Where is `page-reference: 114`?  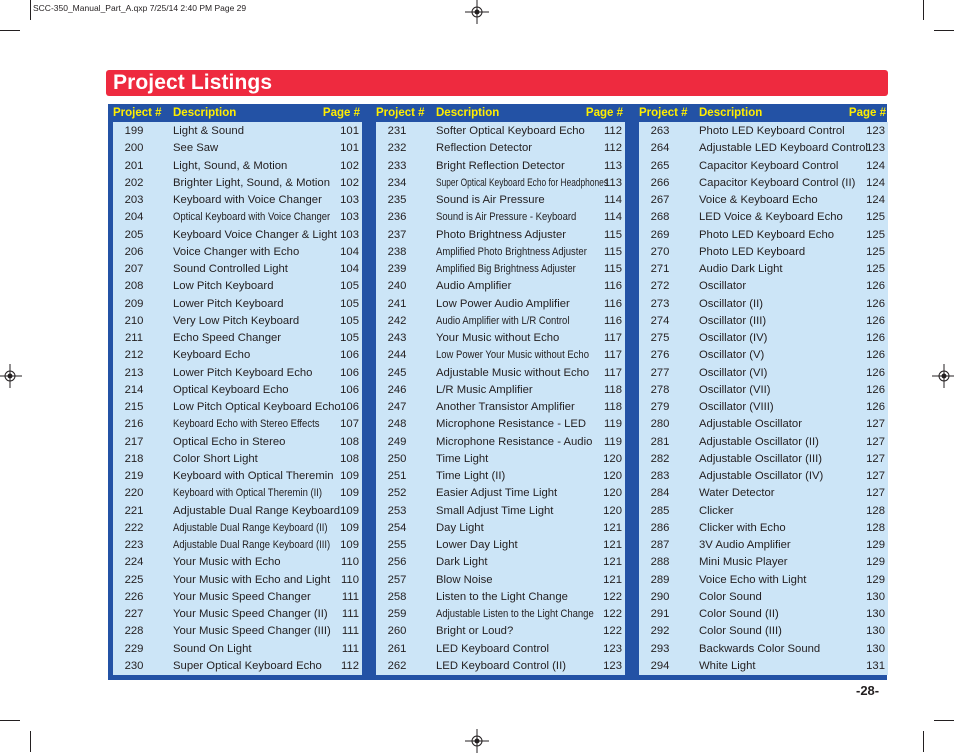
page-reference: 114 is located at coordinates (612, 200).